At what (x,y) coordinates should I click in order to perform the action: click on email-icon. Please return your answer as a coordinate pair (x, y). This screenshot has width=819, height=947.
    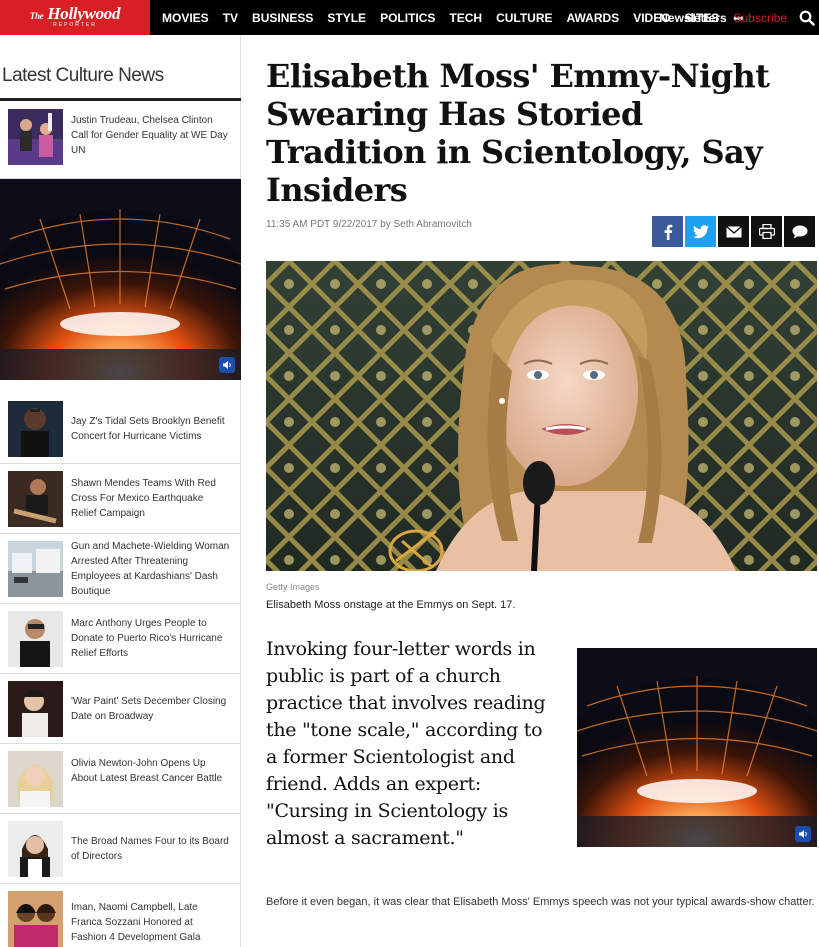
    Looking at the image, I should click on (733, 231).